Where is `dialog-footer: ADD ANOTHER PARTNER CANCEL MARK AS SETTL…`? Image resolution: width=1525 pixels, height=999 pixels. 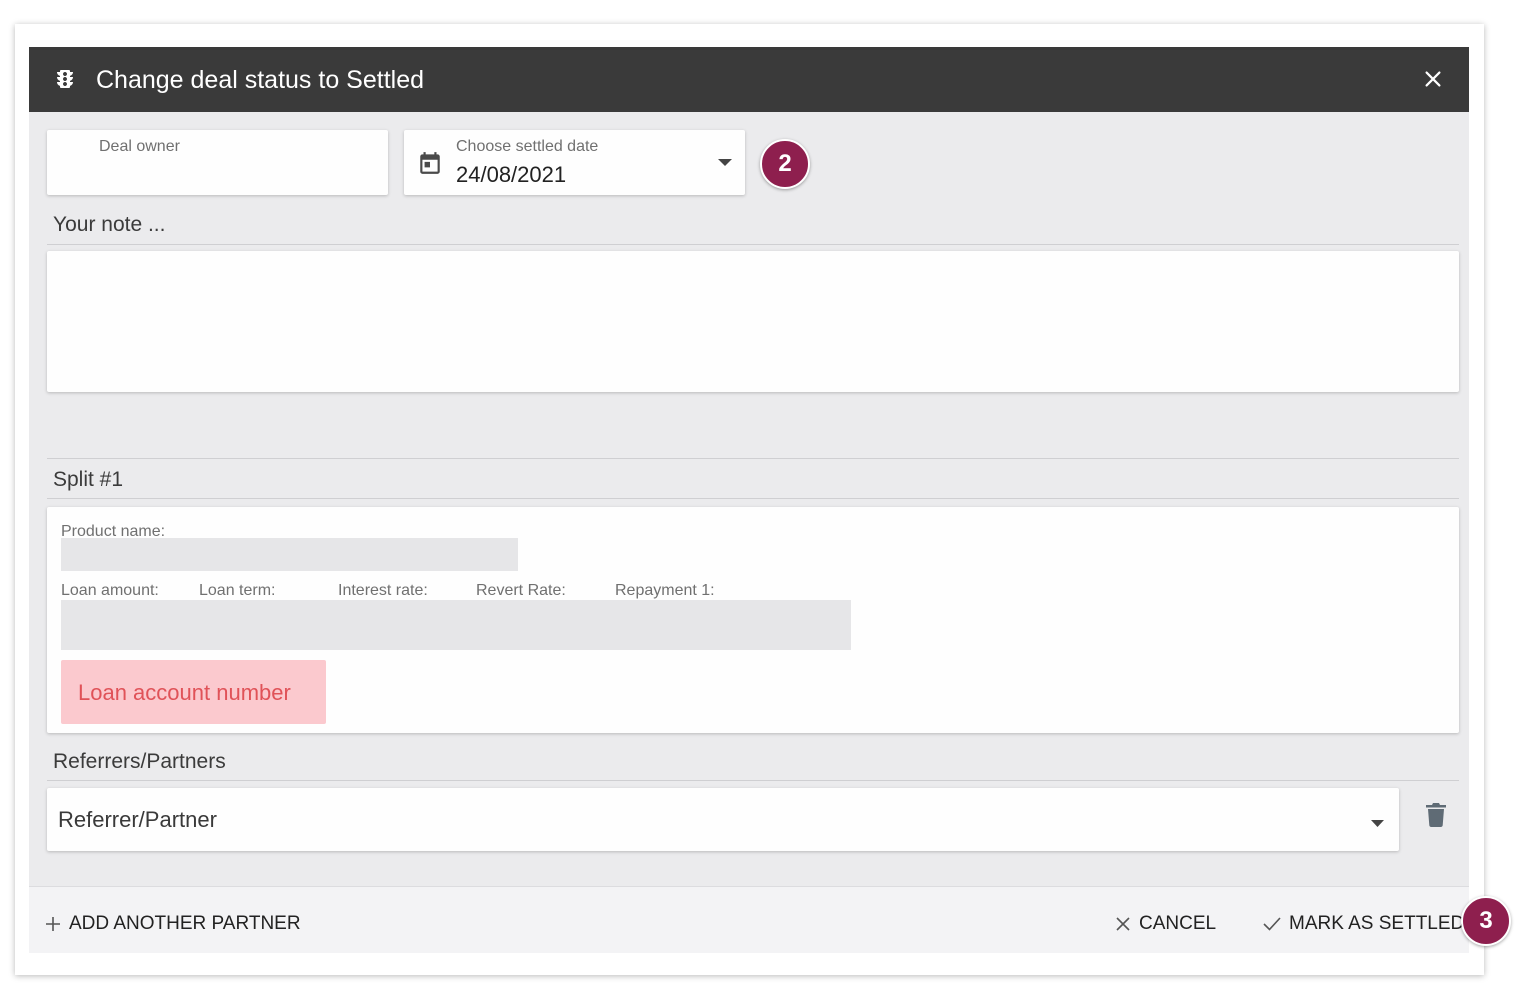
dialog-footer: ADD ANOTHER PARTNER CANCEL MARK AS SETTL… is located at coordinates (749, 919).